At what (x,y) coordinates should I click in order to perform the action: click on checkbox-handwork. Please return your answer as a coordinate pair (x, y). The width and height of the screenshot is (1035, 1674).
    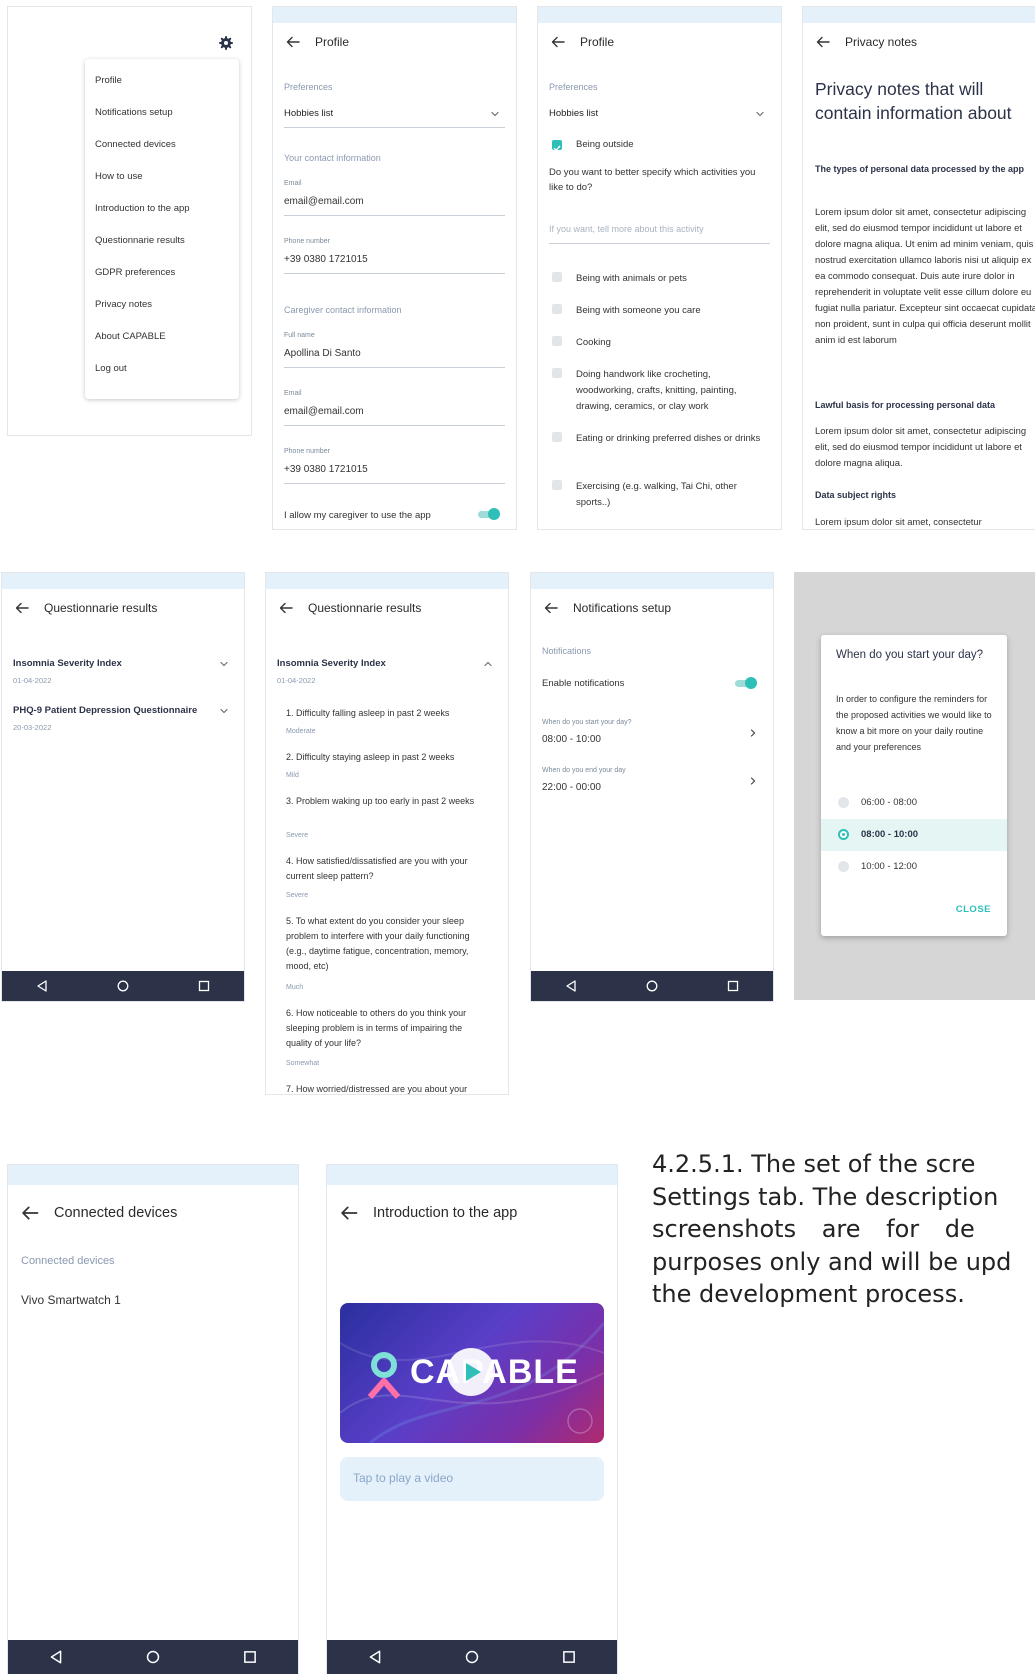
    Looking at the image, I should click on (557, 373).